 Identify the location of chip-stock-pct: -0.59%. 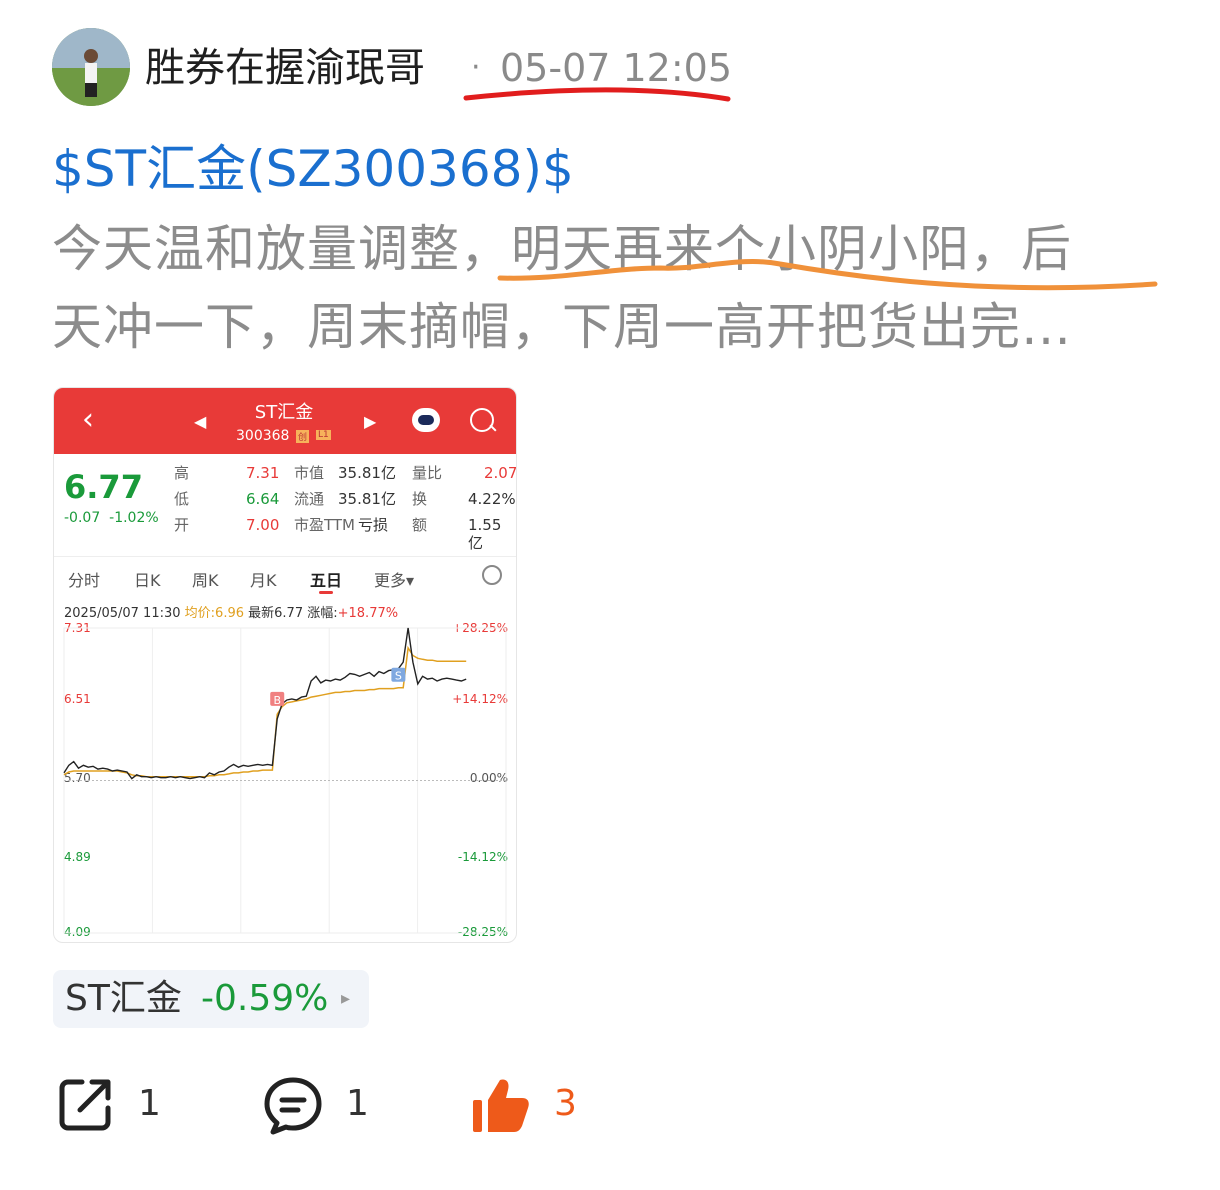
(265, 998).